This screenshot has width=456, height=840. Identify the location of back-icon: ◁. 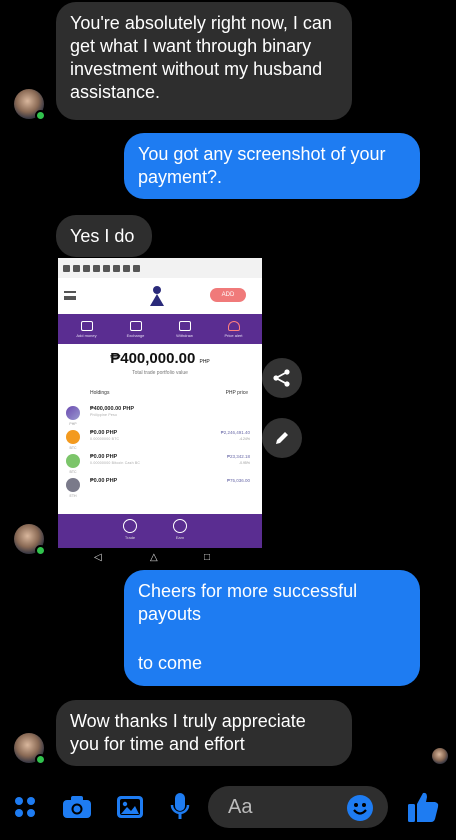
(98, 557).